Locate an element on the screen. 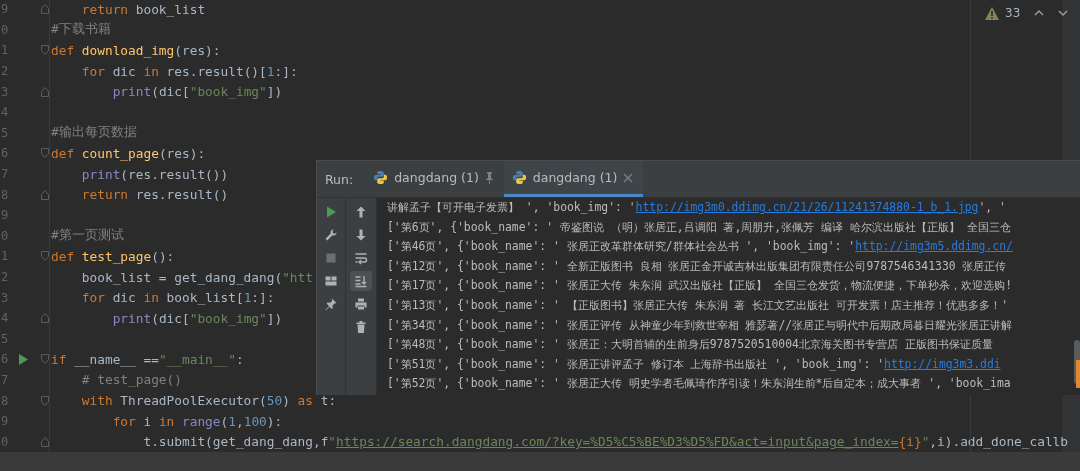 This screenshot has width=1080, height=471. code-line: with ThreadPoolExecutor(50) as t: is located at coordinates (208, 401).